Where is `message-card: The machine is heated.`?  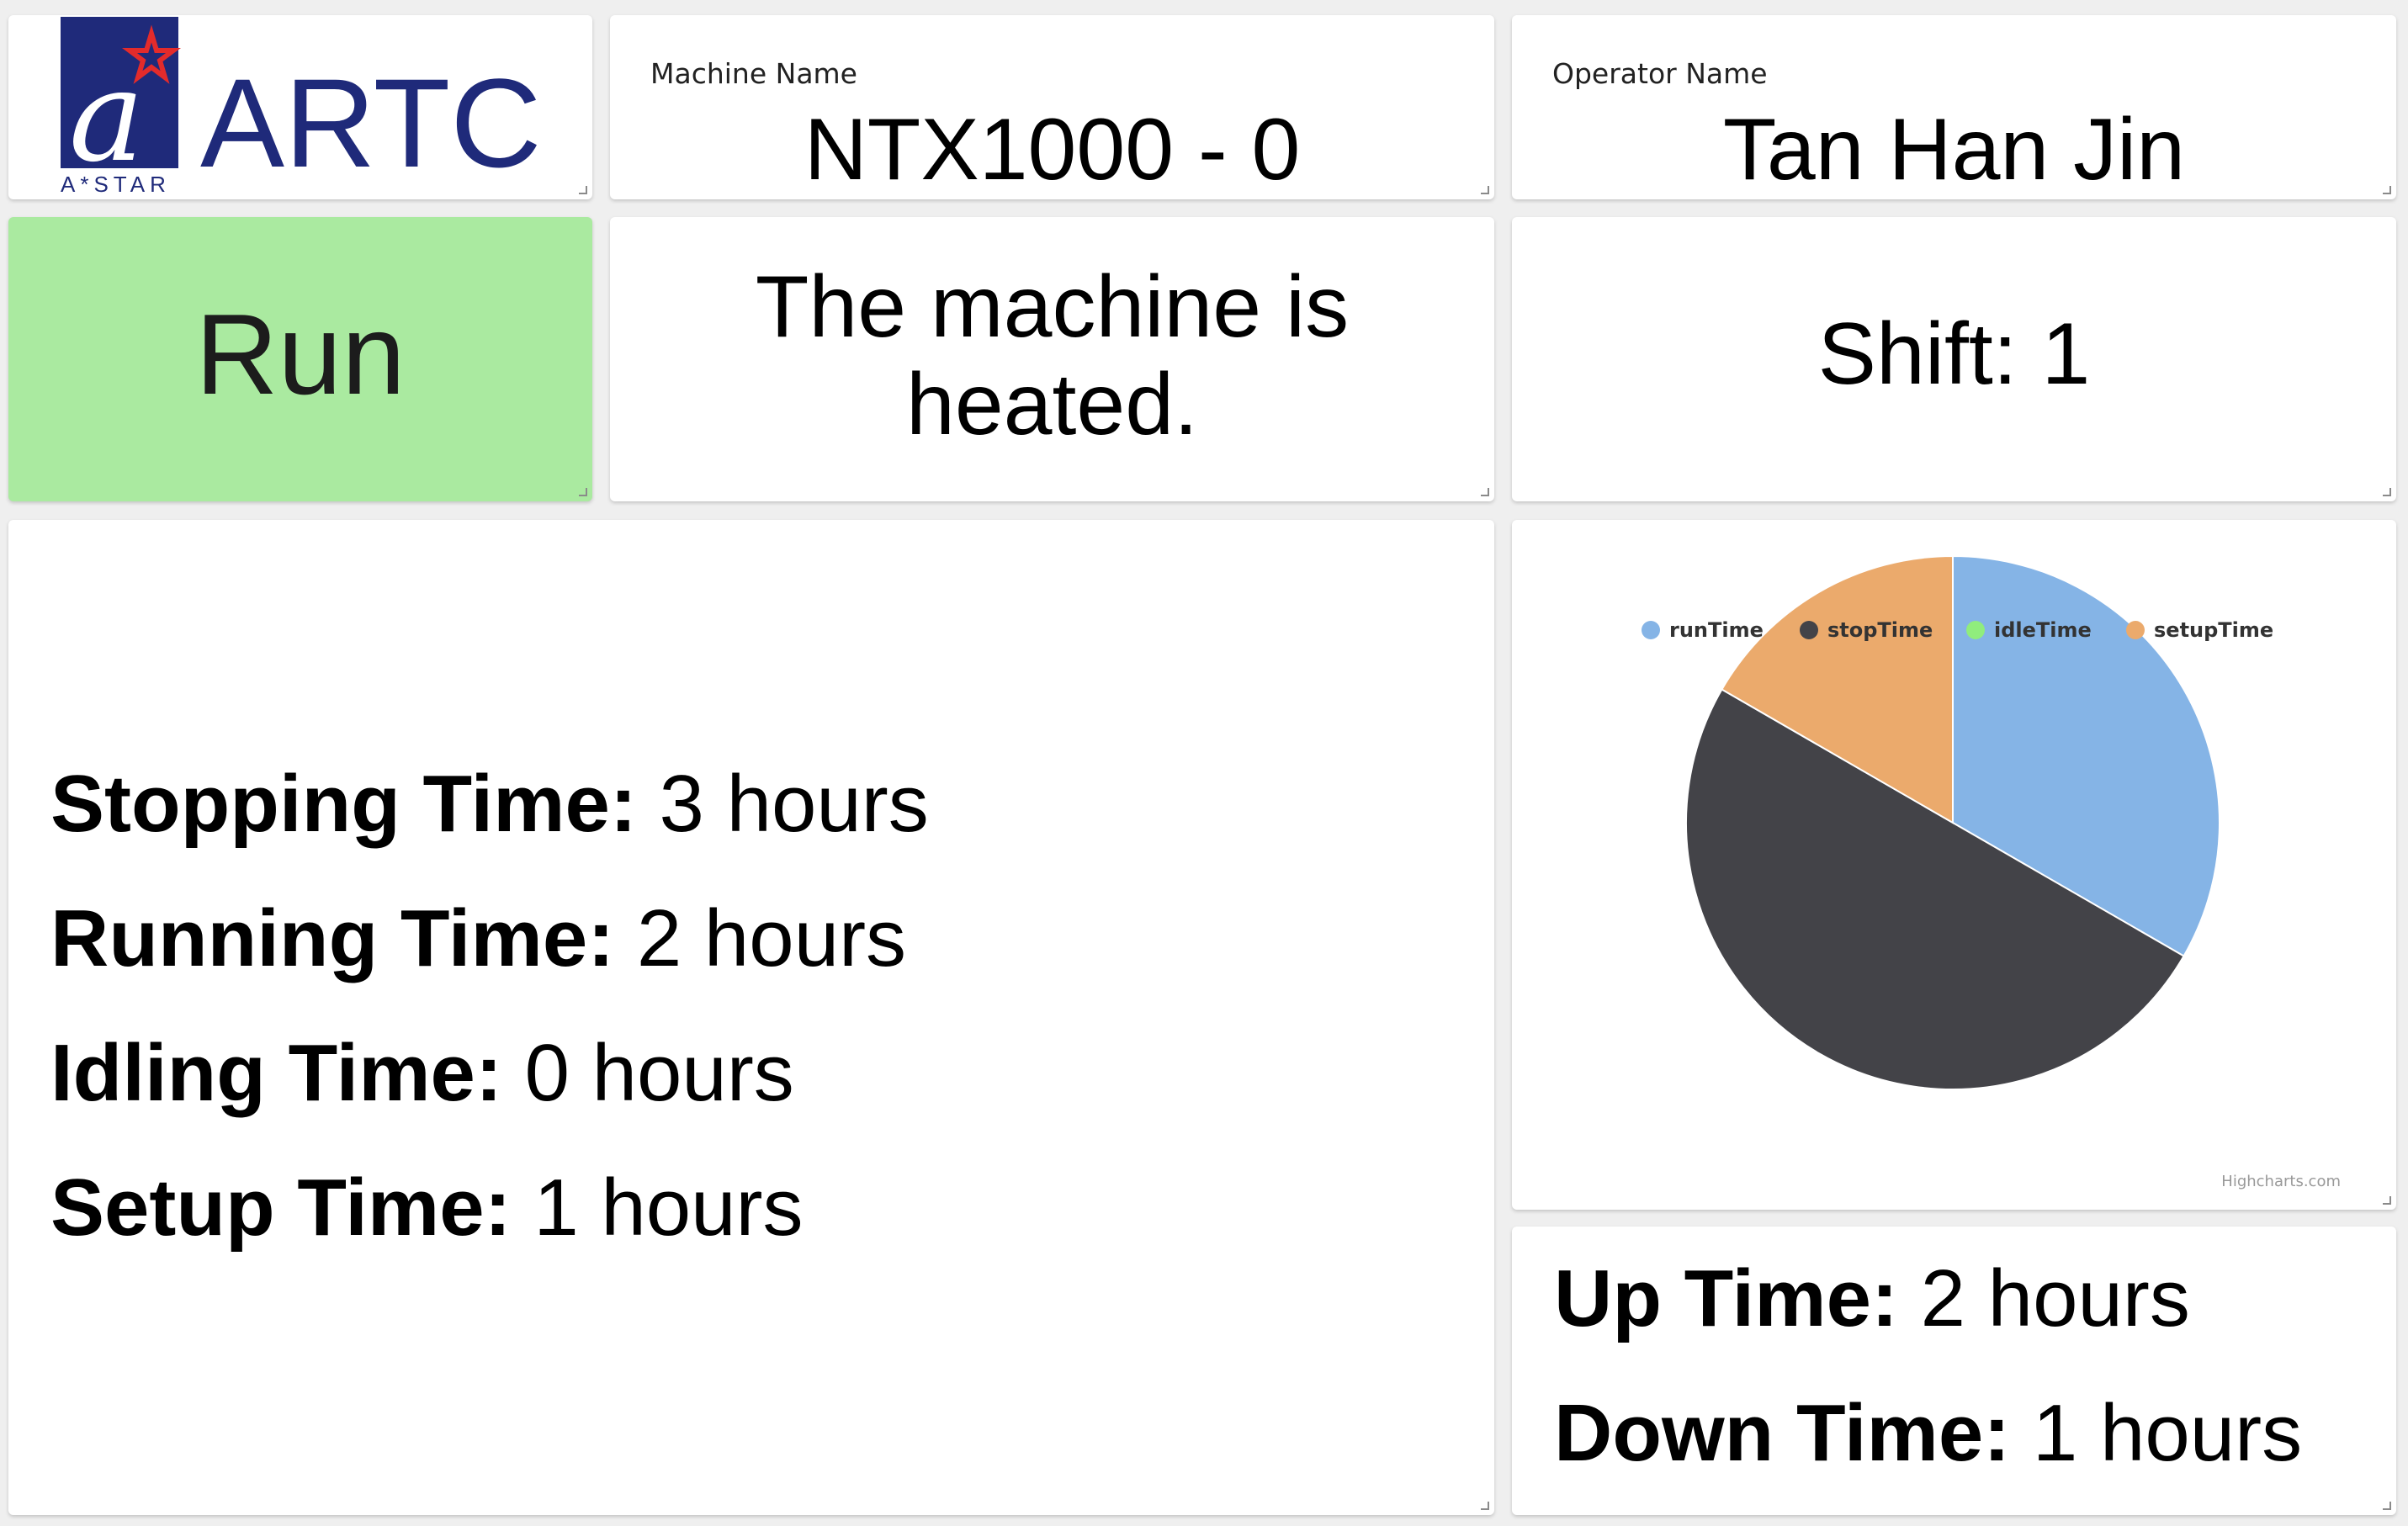 message-card: The machine is heated. is located at coordinates (1052, 359).